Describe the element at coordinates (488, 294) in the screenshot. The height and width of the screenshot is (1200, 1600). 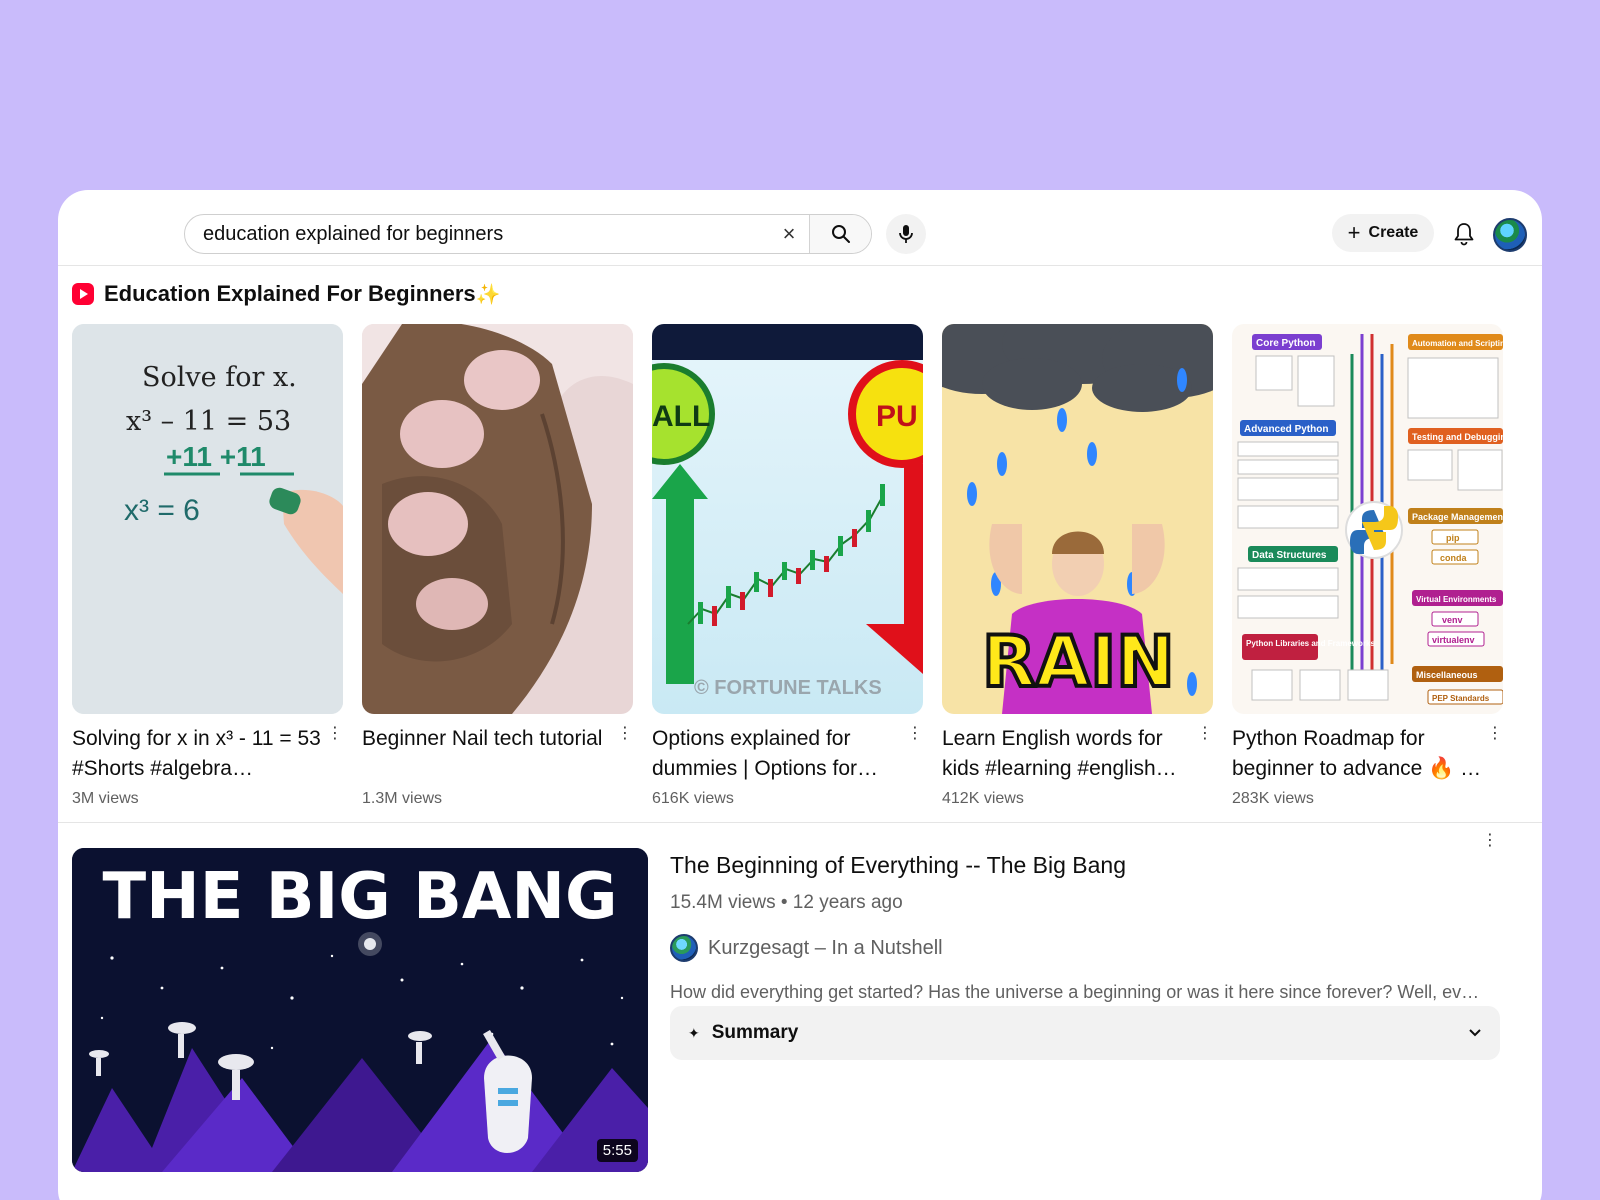
I see `sparkle-icon: ✨` at that location.